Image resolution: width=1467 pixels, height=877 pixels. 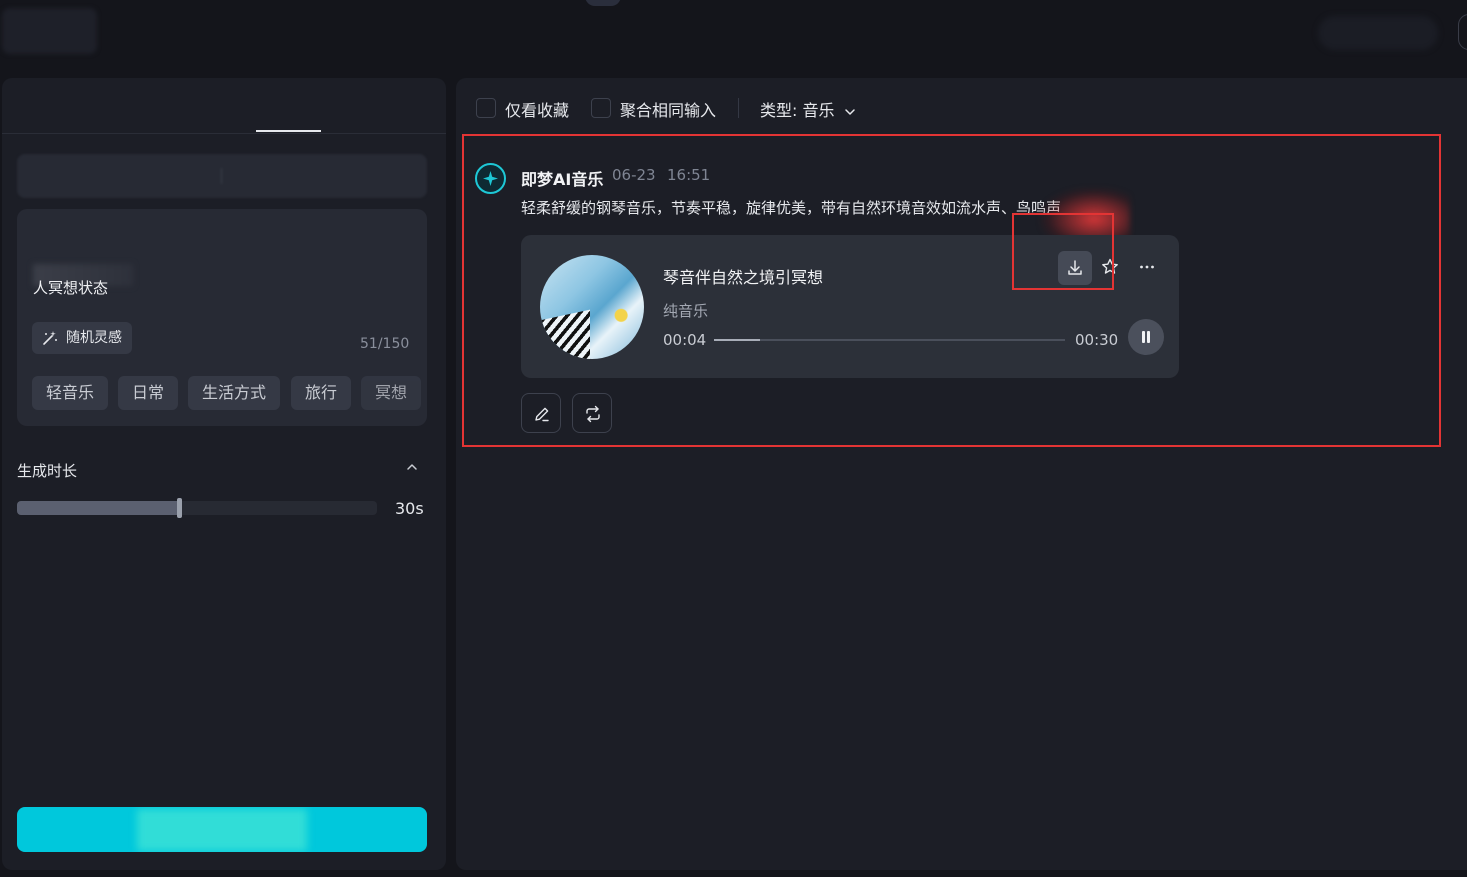 I want to click on active-tab-indicator, so click(x=288, y=131).